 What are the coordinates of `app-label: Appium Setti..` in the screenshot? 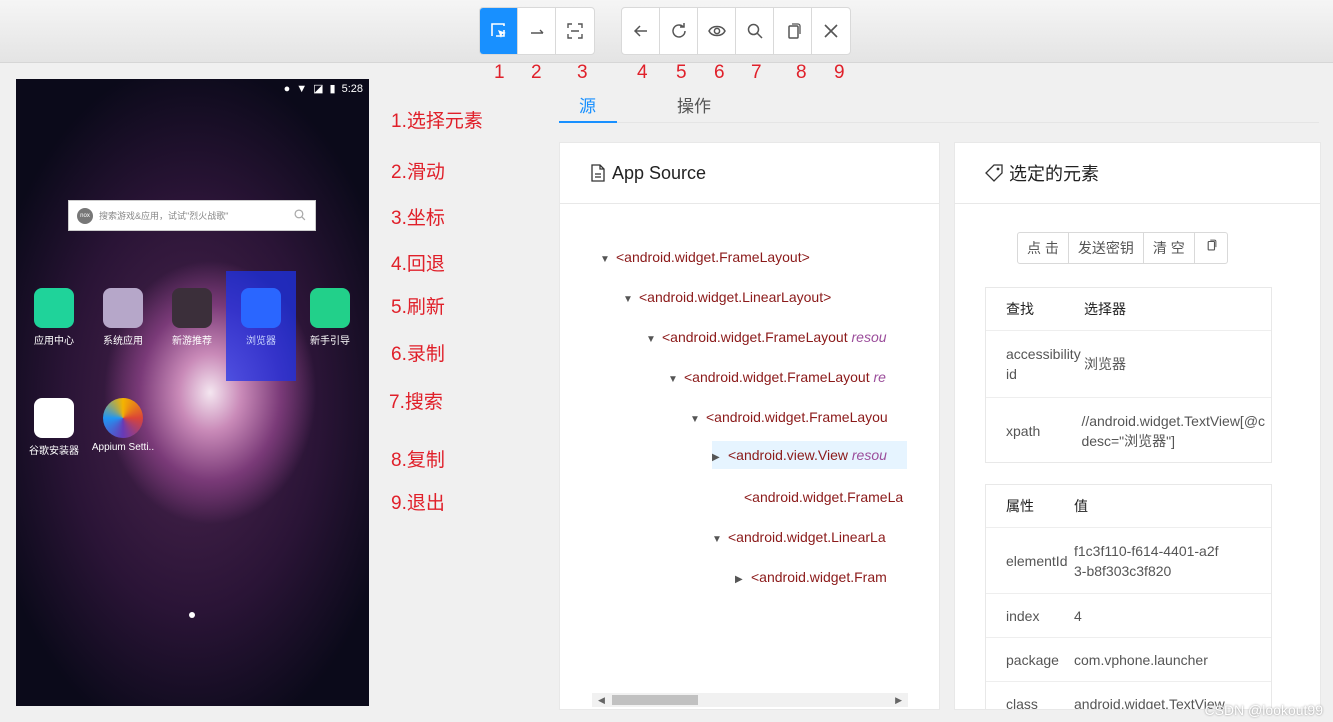 It's located at (123, 447).